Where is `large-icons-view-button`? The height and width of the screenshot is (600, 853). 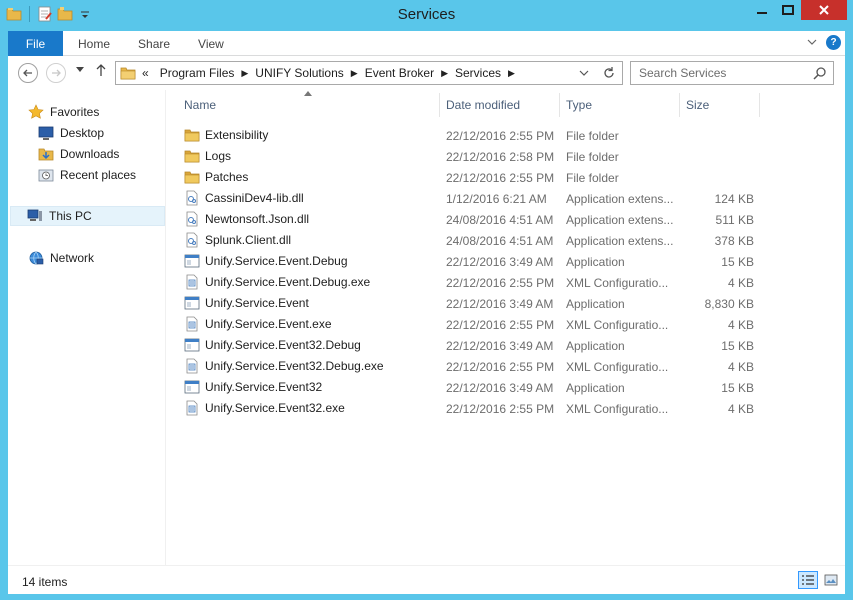
large-icons-view-button is located at coordinates (831, 580).